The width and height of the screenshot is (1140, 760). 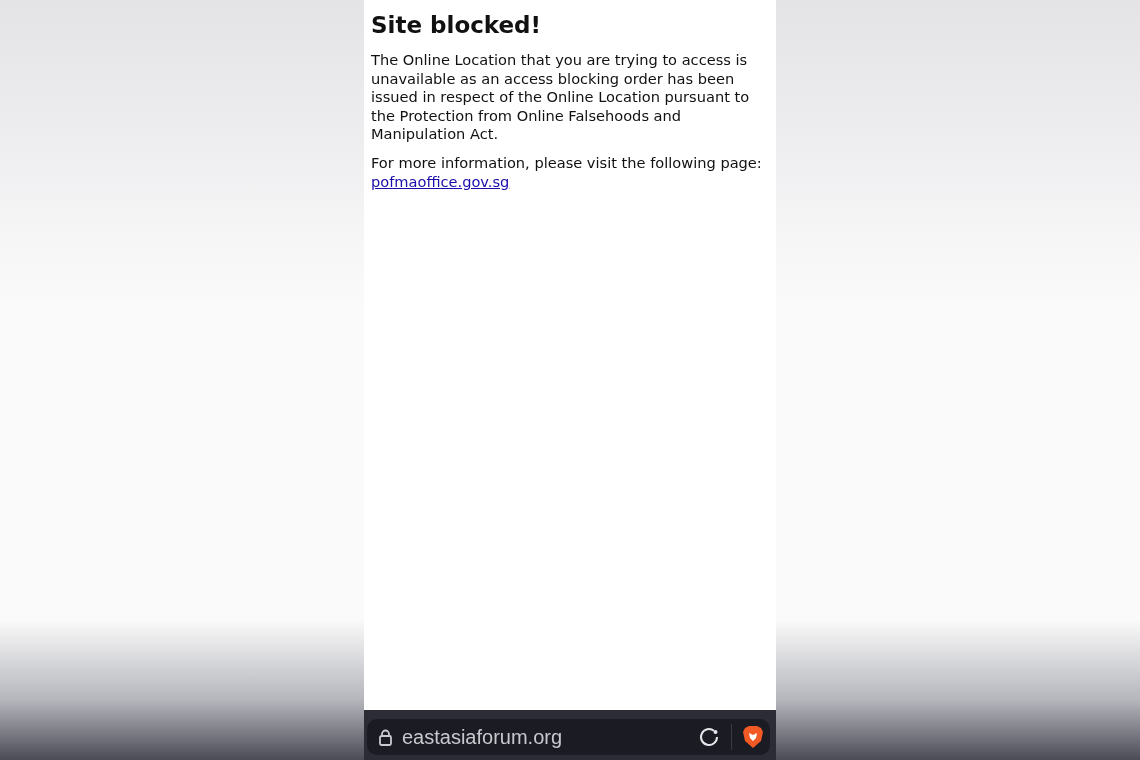 I want to click on paragraph: For more information, please visit the following page: pofmaoffice.gov.sg, so click(x=567, y=172).